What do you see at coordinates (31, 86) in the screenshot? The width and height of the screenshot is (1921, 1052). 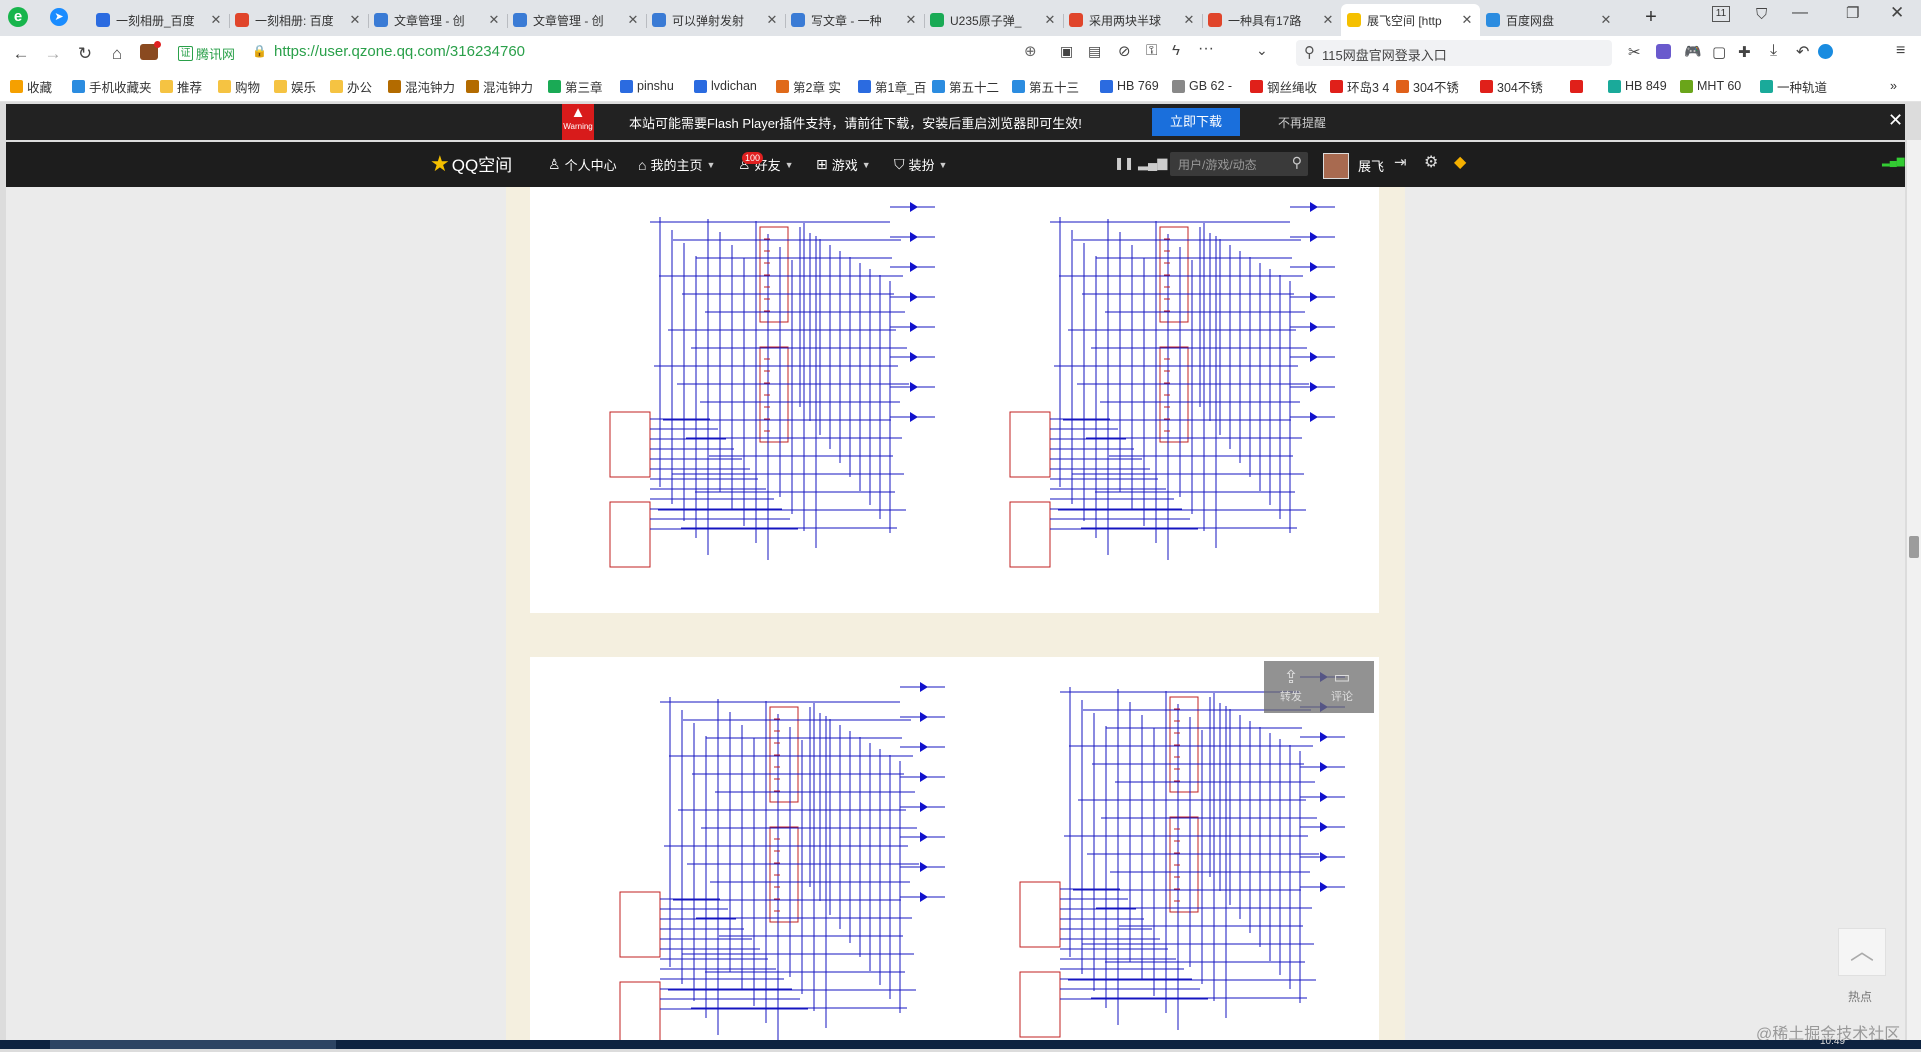 I see `bookmark-item: 收藏` at bounding box center [31, 86].